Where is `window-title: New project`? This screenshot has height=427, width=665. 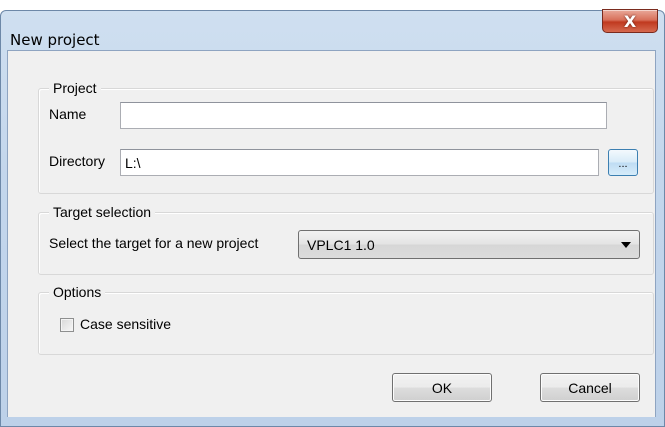
window-title: New project is located at coordinates (55, 40).